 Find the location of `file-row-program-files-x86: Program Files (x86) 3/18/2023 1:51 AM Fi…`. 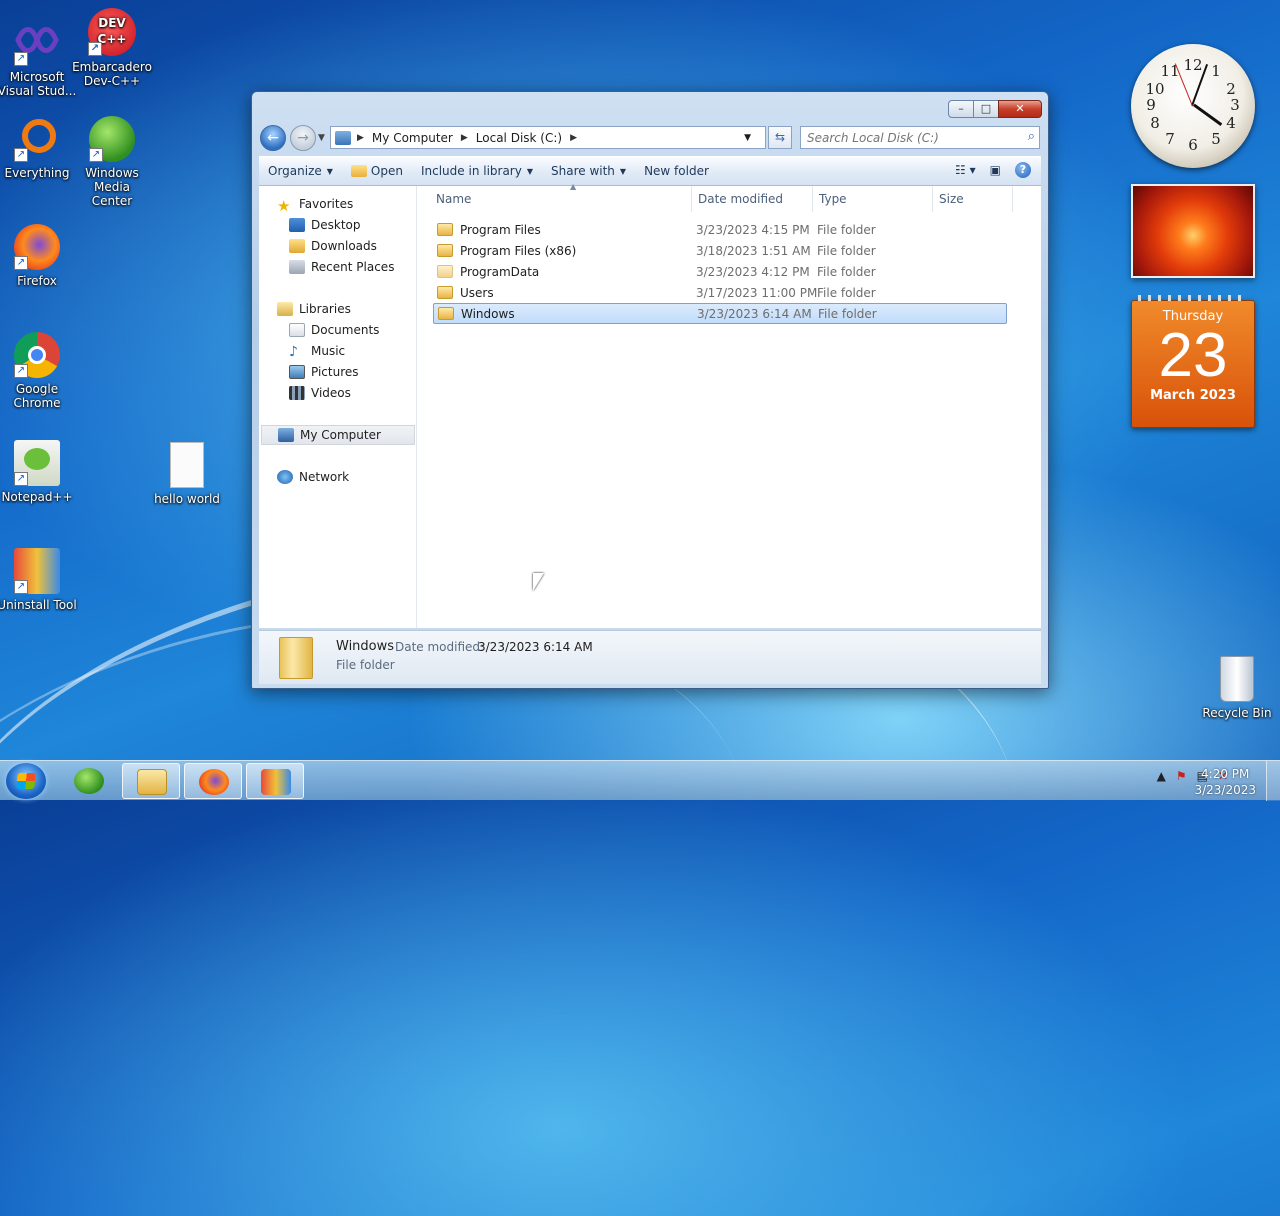

file-row-program-files-x86: Program Files (x86) 3/18/2023 1:51 AM Fi… is located at coordinates (720, 250).